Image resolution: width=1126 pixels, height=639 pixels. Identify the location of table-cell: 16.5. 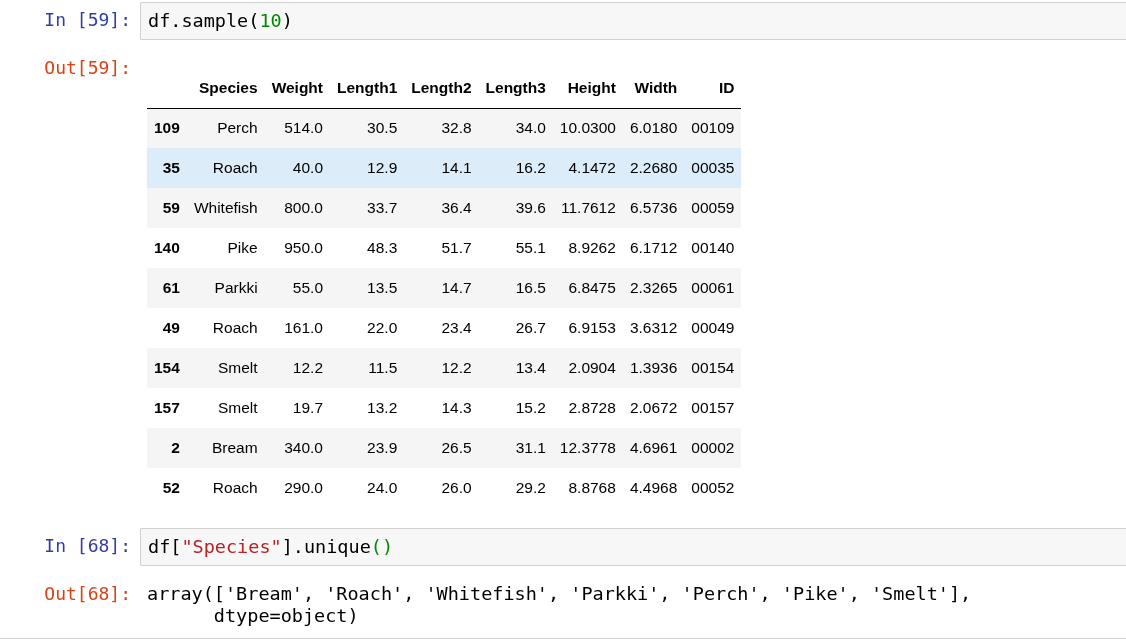
(515, 288).